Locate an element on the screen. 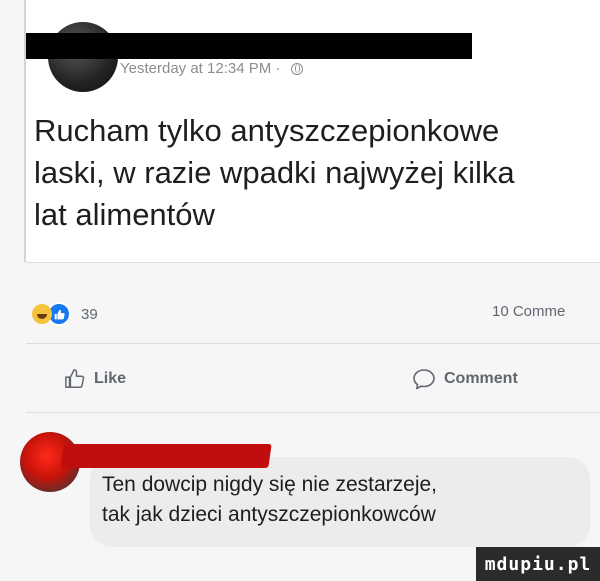  globe-icon is located at coordinates (296, 69).